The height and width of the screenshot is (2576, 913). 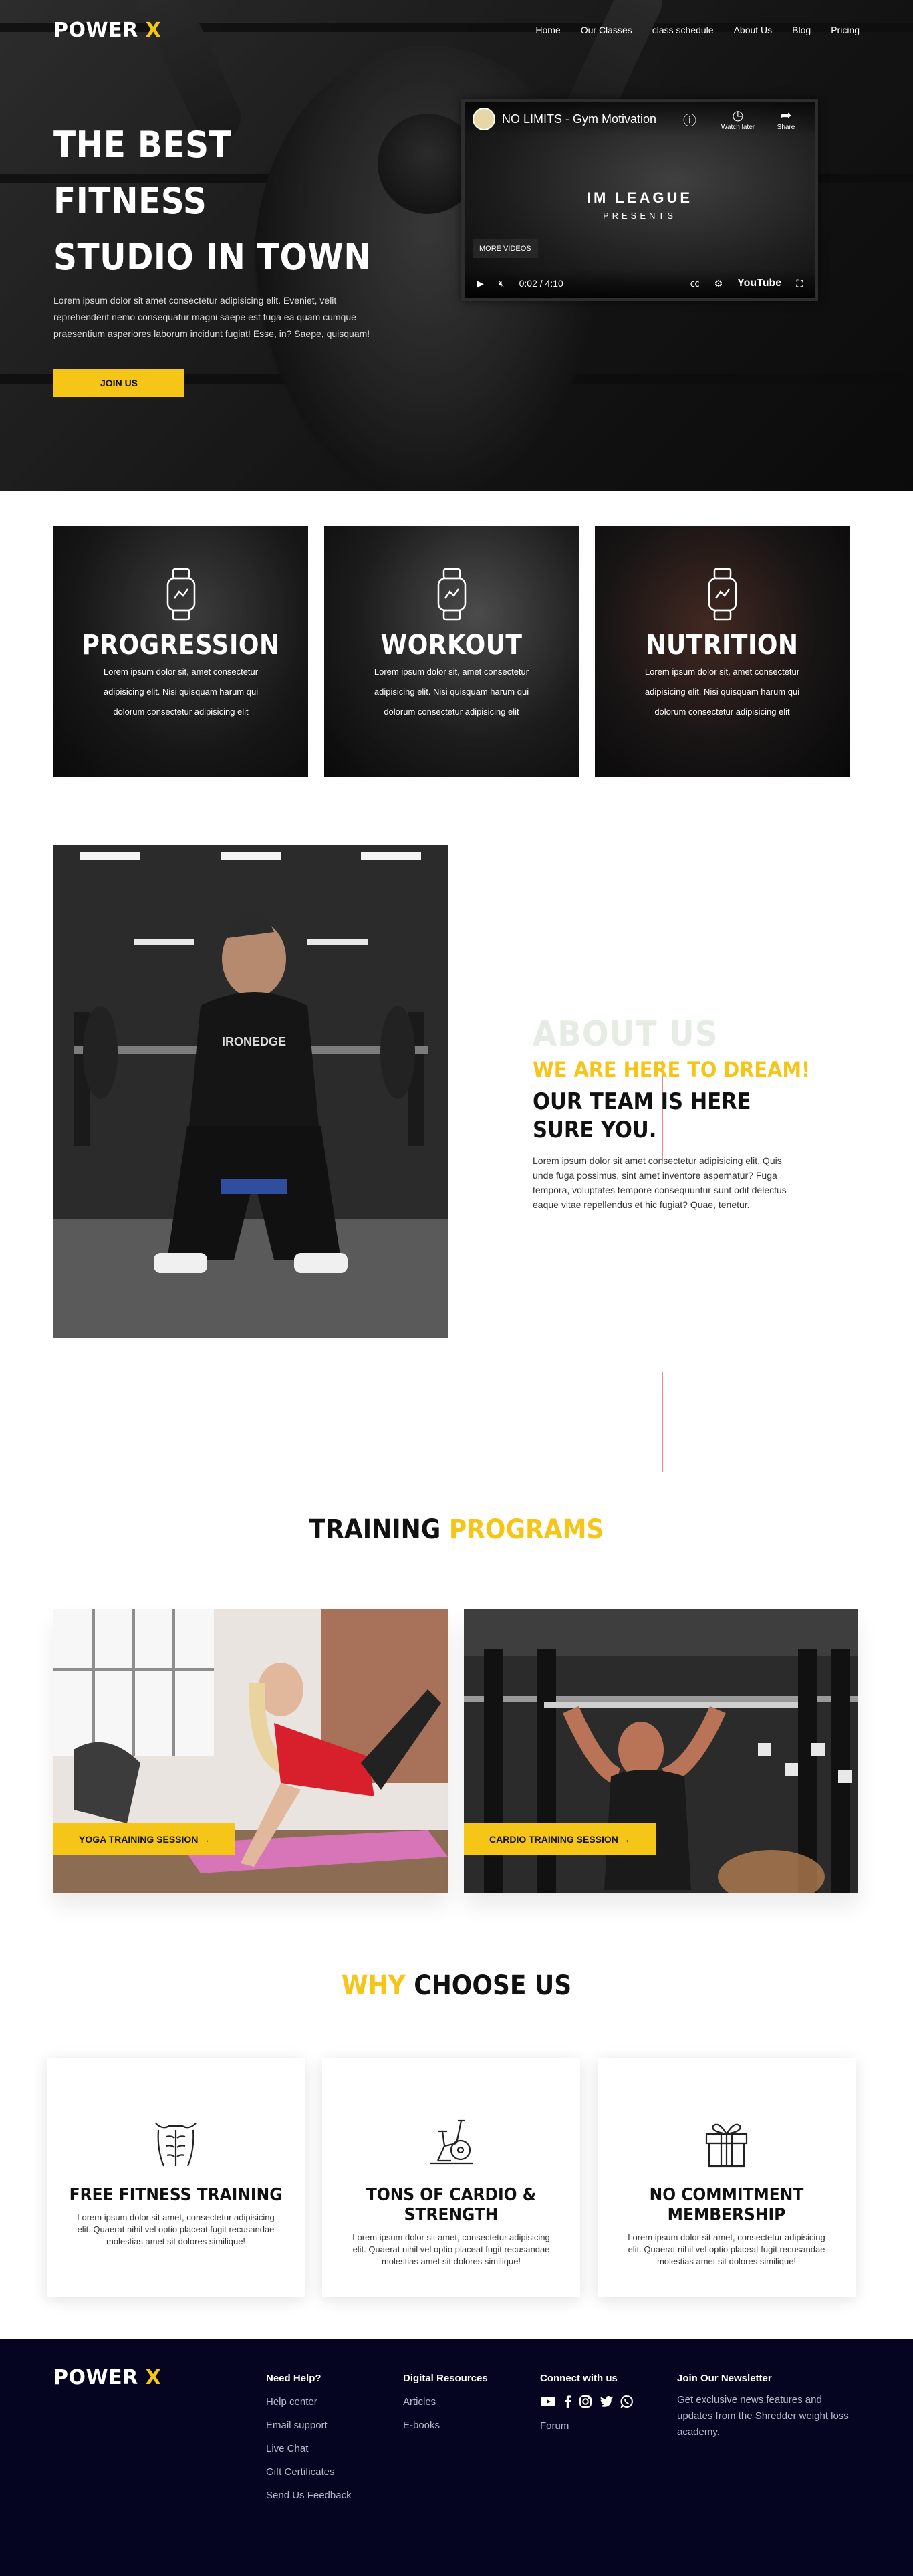 What do you see at coordinates (799, 283) in the screenshot?
I see `fullscreen-icon: ⛶` at bounding box center [799, 283].